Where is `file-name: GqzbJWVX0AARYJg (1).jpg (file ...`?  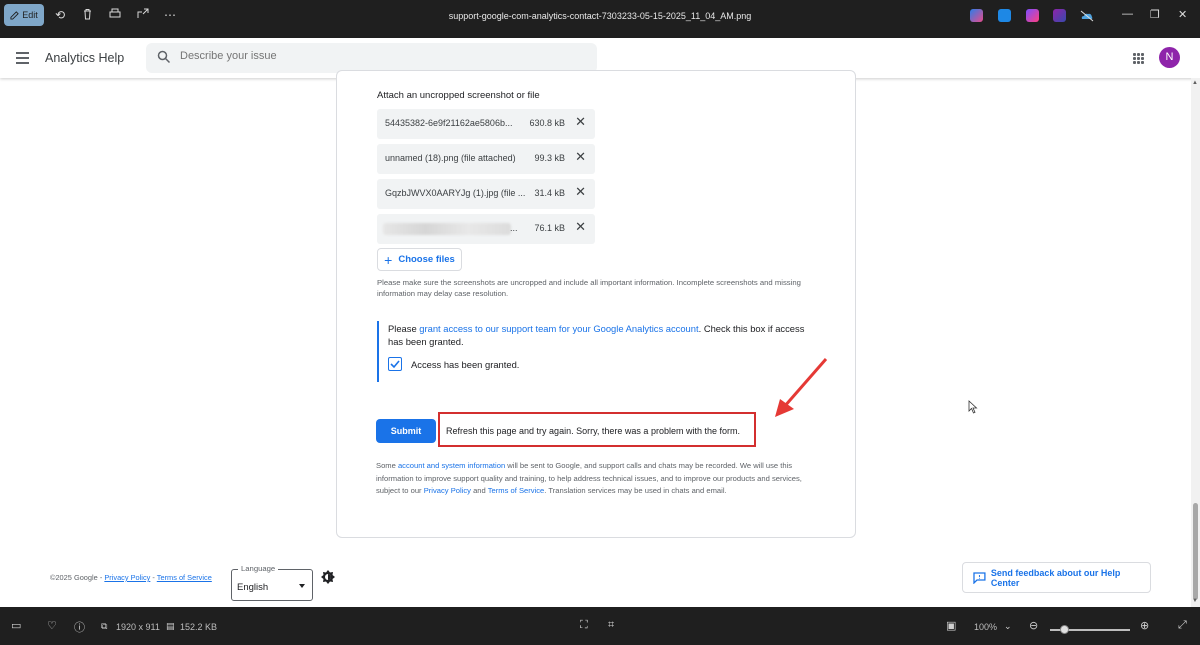
file-name: GqzbJWVX0AARYJg (1).jpg (file ... is located at coordinates (455, 193).